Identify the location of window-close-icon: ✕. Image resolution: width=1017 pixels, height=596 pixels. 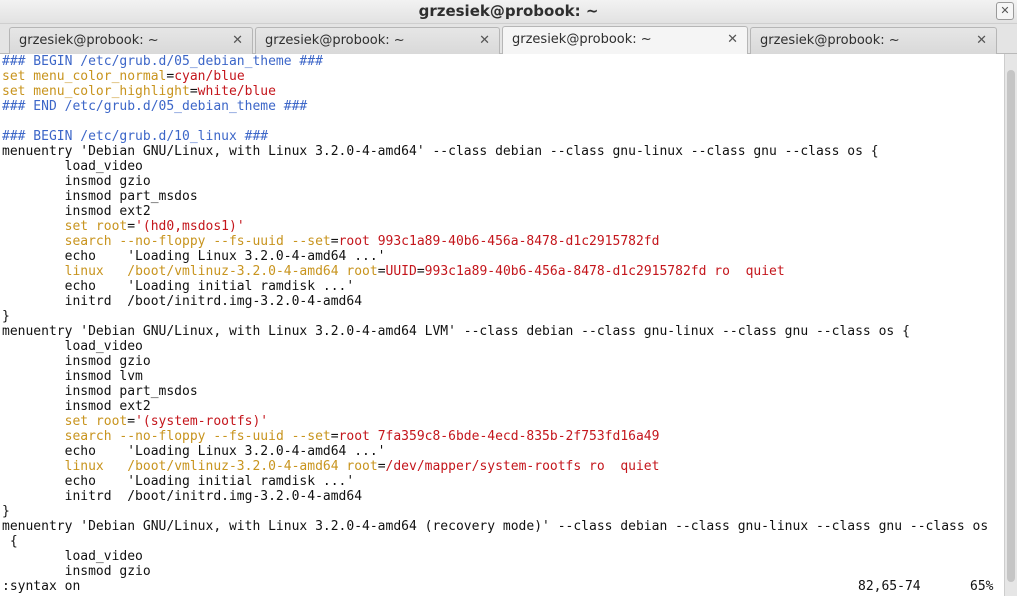
(1005, 11).